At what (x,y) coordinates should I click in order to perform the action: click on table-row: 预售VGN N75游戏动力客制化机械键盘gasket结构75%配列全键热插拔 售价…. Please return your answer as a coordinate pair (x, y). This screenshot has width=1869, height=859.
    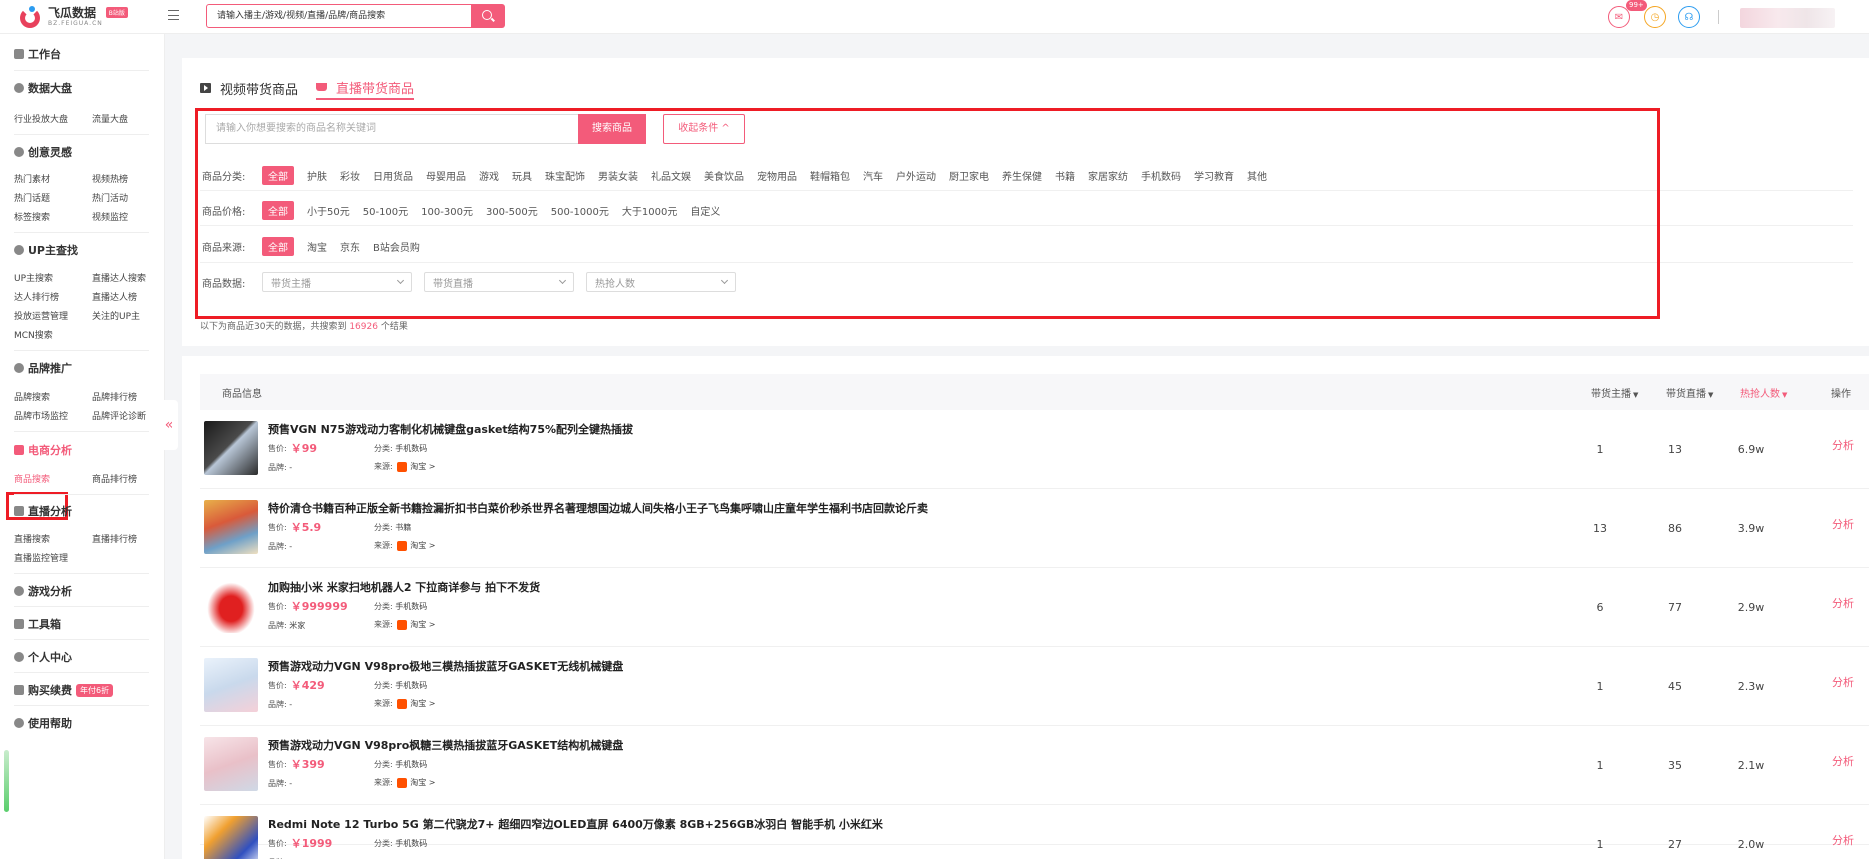
    Looking at the image, I should click on (1034, 449).